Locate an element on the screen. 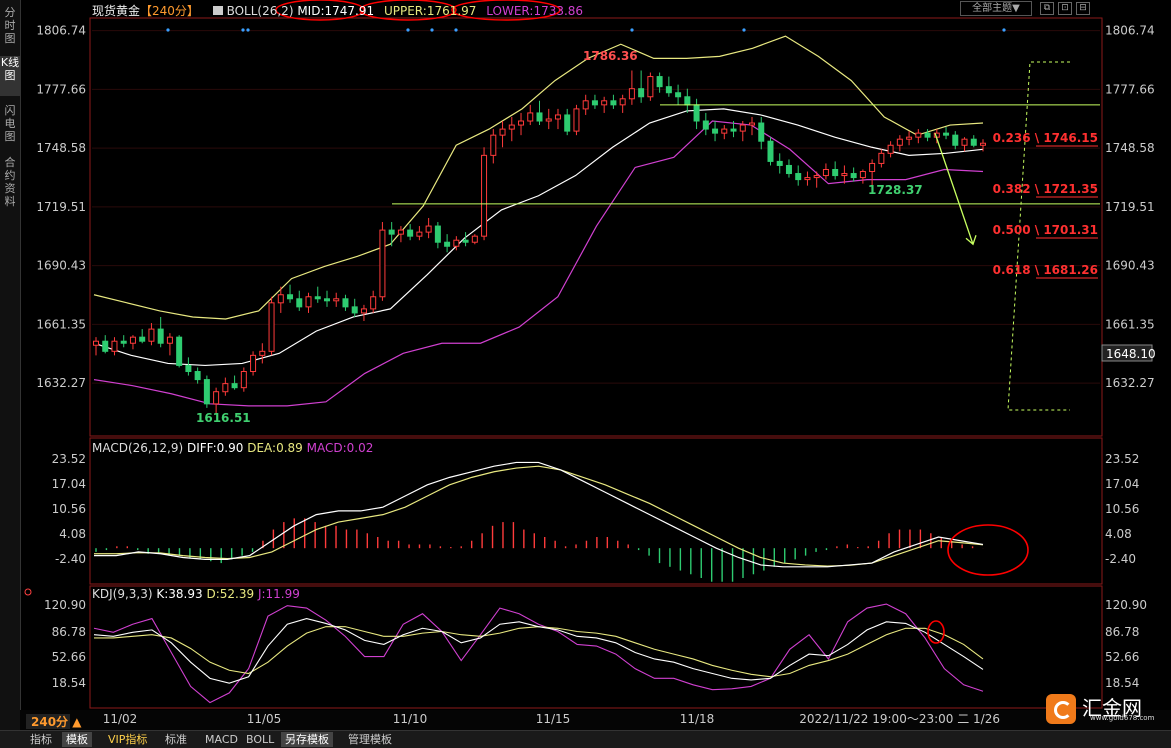 This screenshot has width=1171, height=748. fib-level-label: 0.382 \ 1721.35 is located at coordinates (1045, 189).